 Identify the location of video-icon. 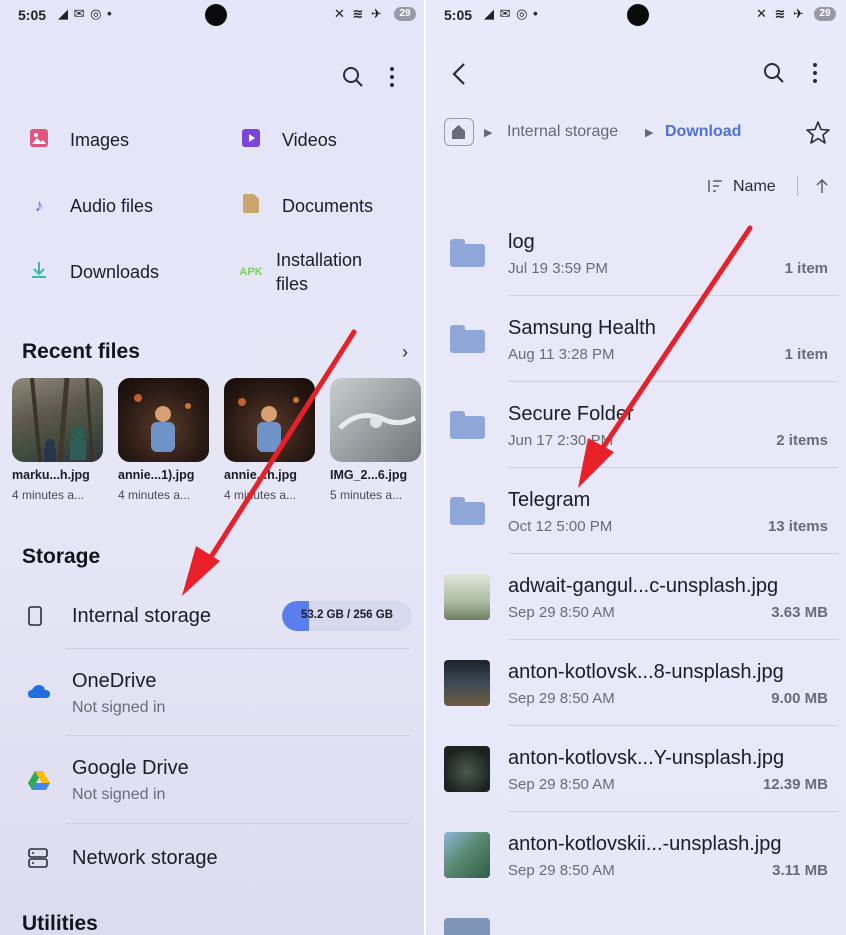
(251, 140).